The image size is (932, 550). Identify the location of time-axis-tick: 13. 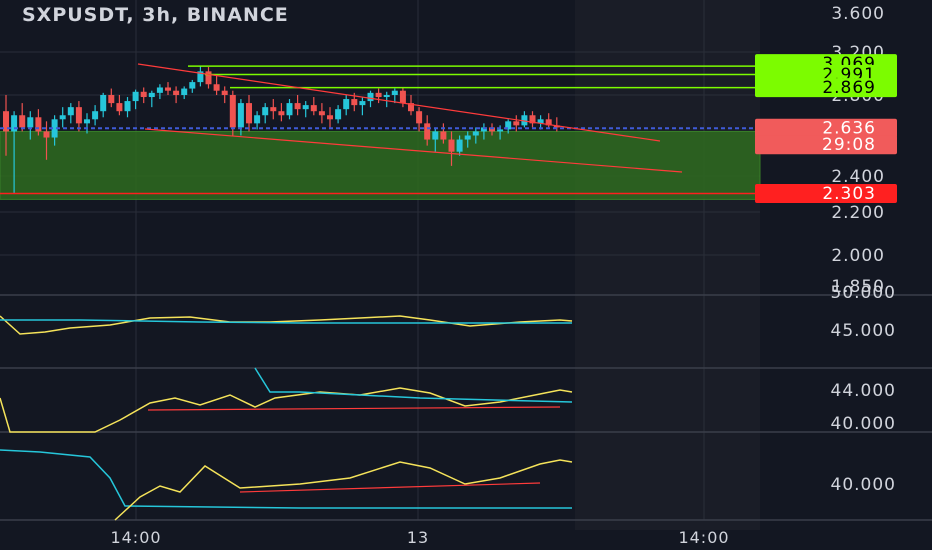
(418, 537).